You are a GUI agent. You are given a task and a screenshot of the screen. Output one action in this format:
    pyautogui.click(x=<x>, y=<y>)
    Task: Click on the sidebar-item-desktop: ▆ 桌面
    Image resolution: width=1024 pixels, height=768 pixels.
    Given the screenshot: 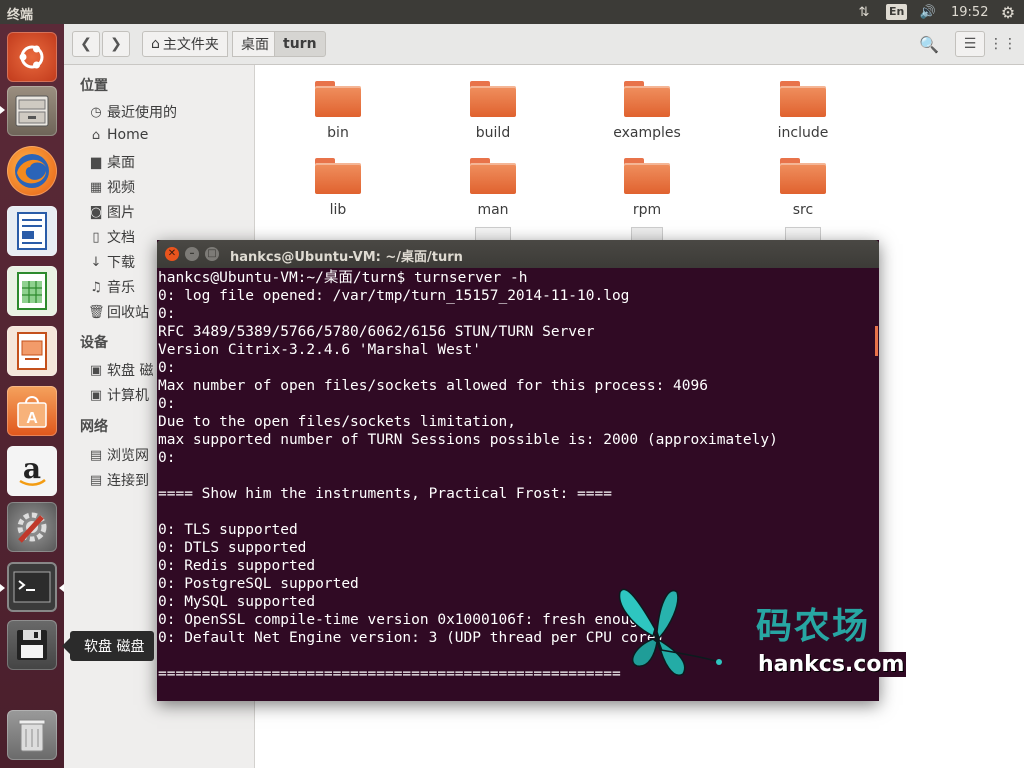 What is the action you would take?
    pyautogui.click(x=111, y=162)
    